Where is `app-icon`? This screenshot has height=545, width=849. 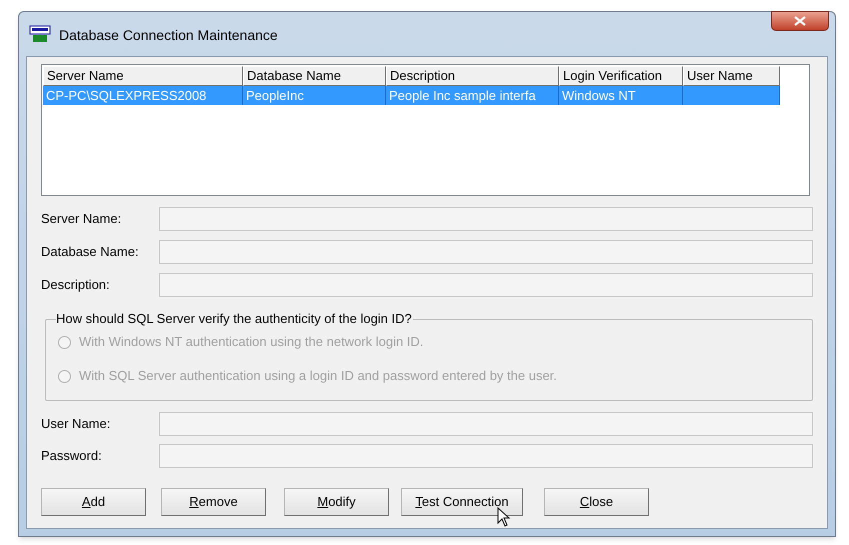 app-icon is located at coordinates (40, 34).